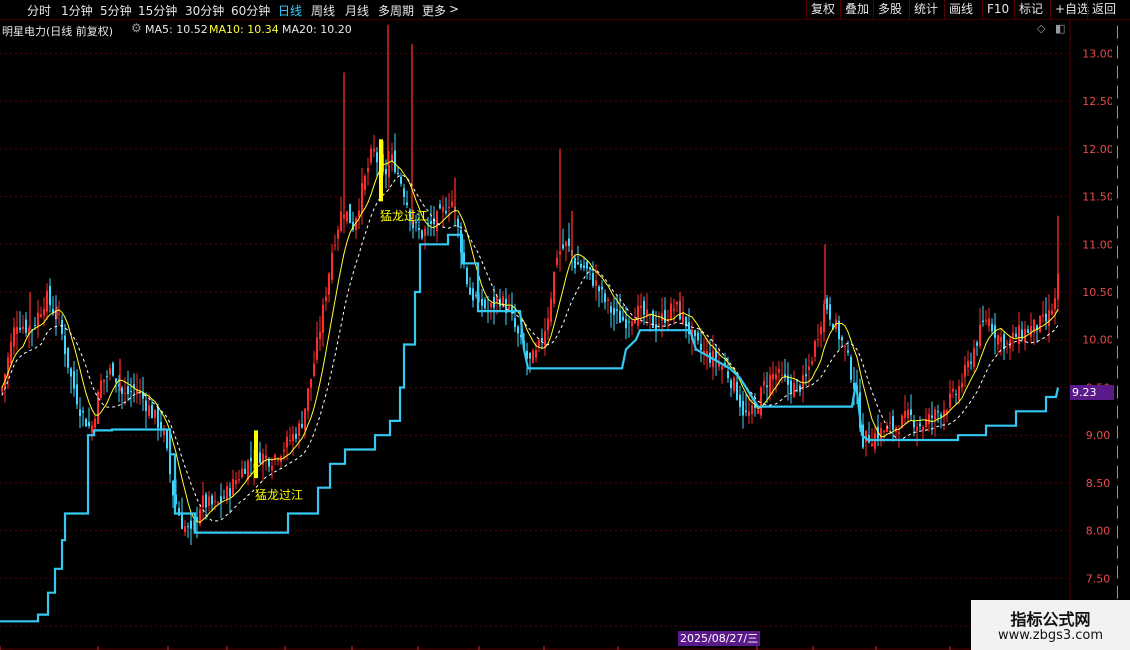 The width and height of the screenshot is (1130, 650). What do you see at coordinates (323, 10) in the screenshot?
I see `period-tab-7: 周线` at bounding box center [323, 10].